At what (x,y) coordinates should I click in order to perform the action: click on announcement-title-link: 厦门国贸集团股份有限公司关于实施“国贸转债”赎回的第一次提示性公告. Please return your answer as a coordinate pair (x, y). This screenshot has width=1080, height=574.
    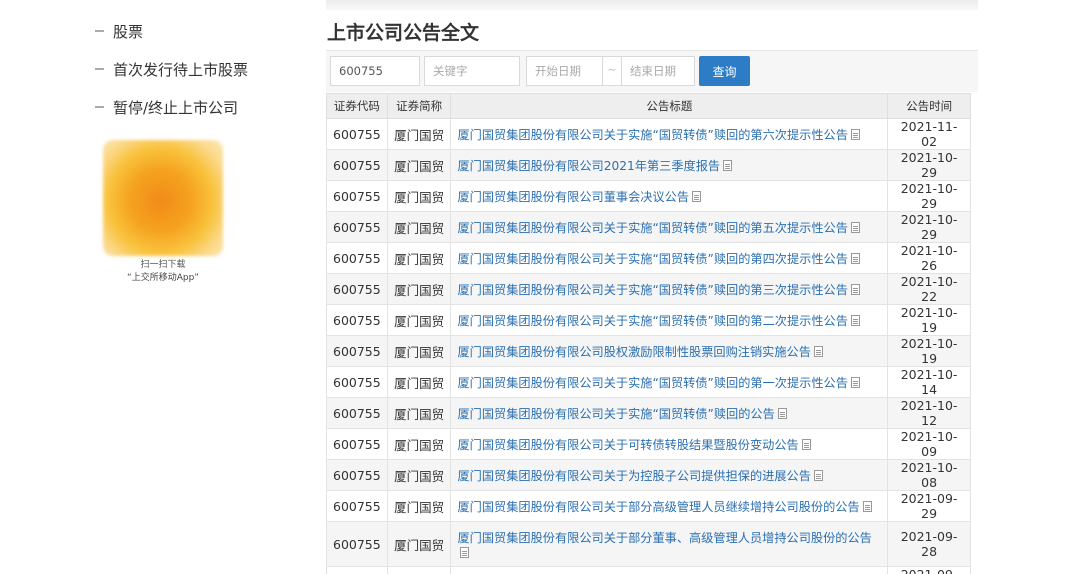
    Looking at the image, I should click on (669, 382).